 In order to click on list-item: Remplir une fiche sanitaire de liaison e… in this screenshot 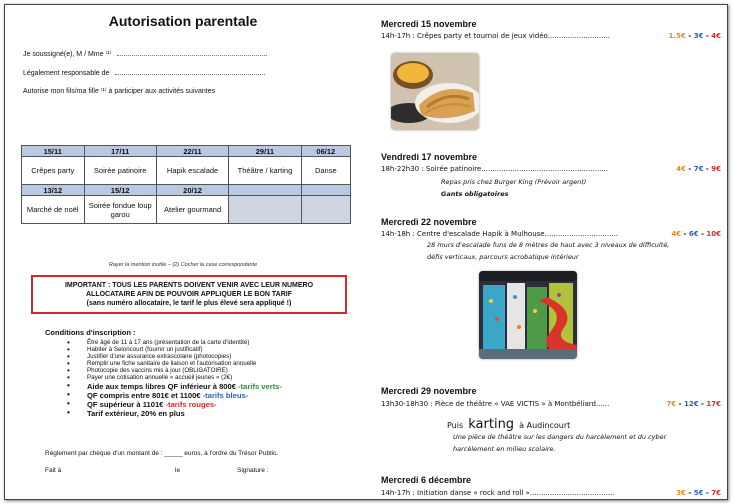, I will do `click(174, 363)`.